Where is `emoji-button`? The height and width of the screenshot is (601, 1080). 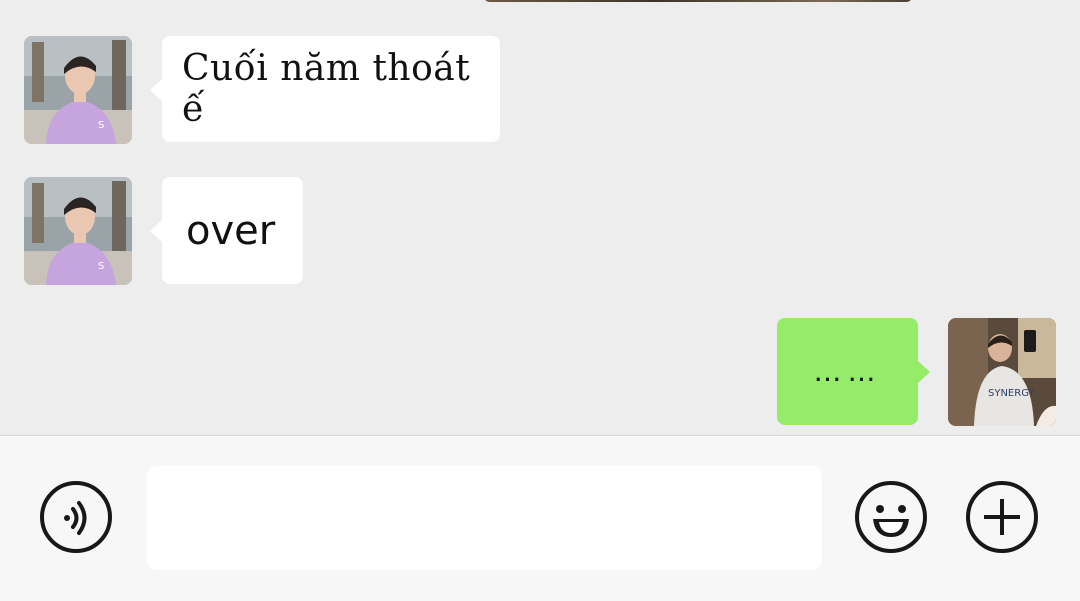
emoji-button is located at coordinates (891, 517).